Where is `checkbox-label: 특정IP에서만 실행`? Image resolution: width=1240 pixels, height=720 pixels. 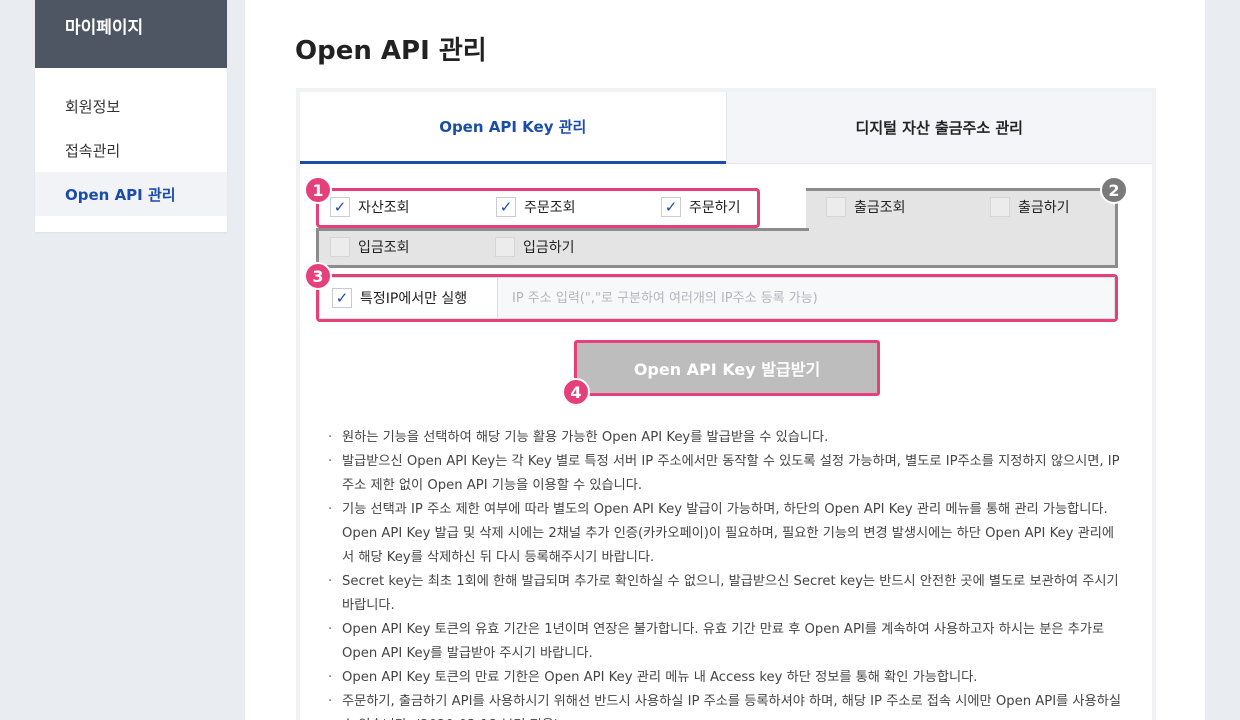 checkbox-label: 특정IP에서만 실행 is located at coordinates (414, 299).